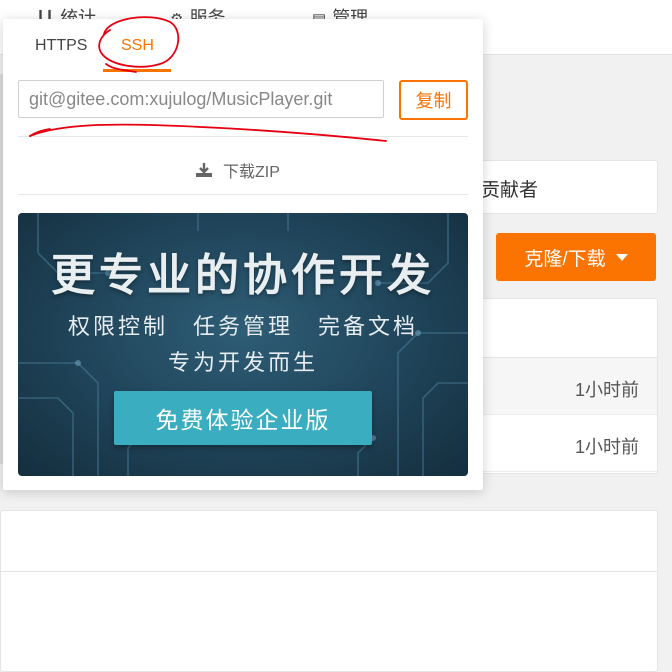 The height and width of the screenshot is (672, 672). I want to click on promo-features: 权限控制 任务管理 完备文档, so click(242, 326).